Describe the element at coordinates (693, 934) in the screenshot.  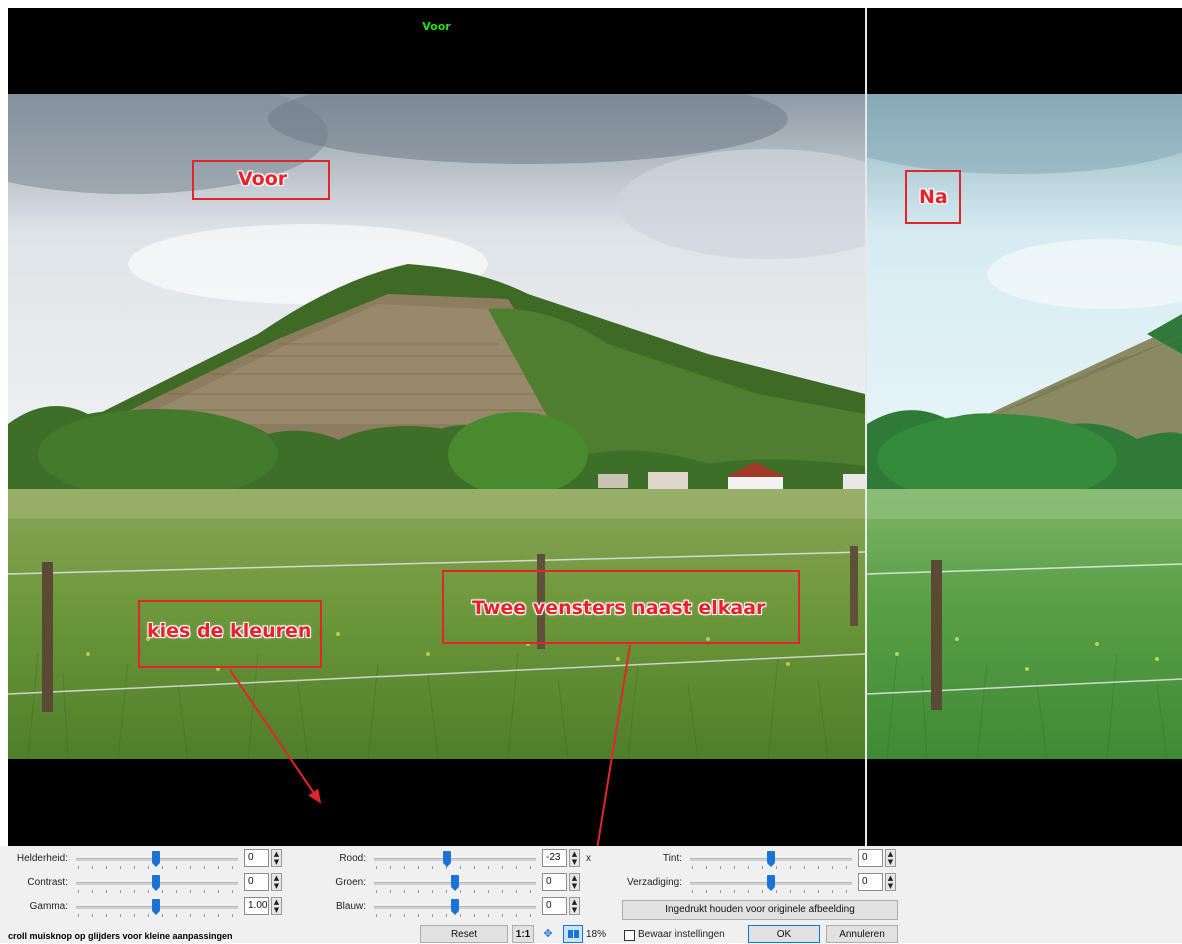
I see `save-settings-label: Bewaar instellingen` at that location.